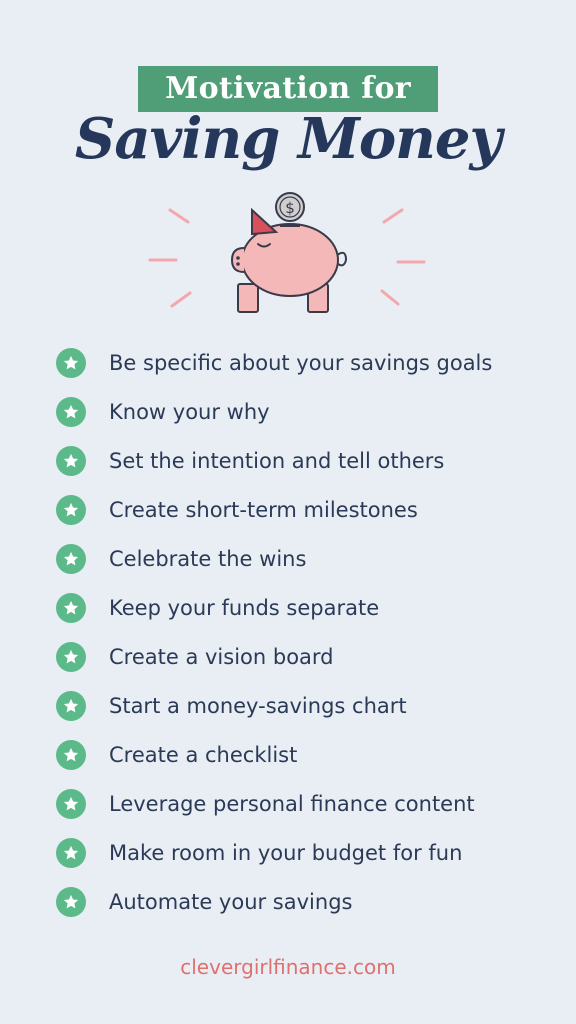 This screenshot has width=576, height=1024. I want to click on list-item: Keep your funds separate, so click(306, 607).